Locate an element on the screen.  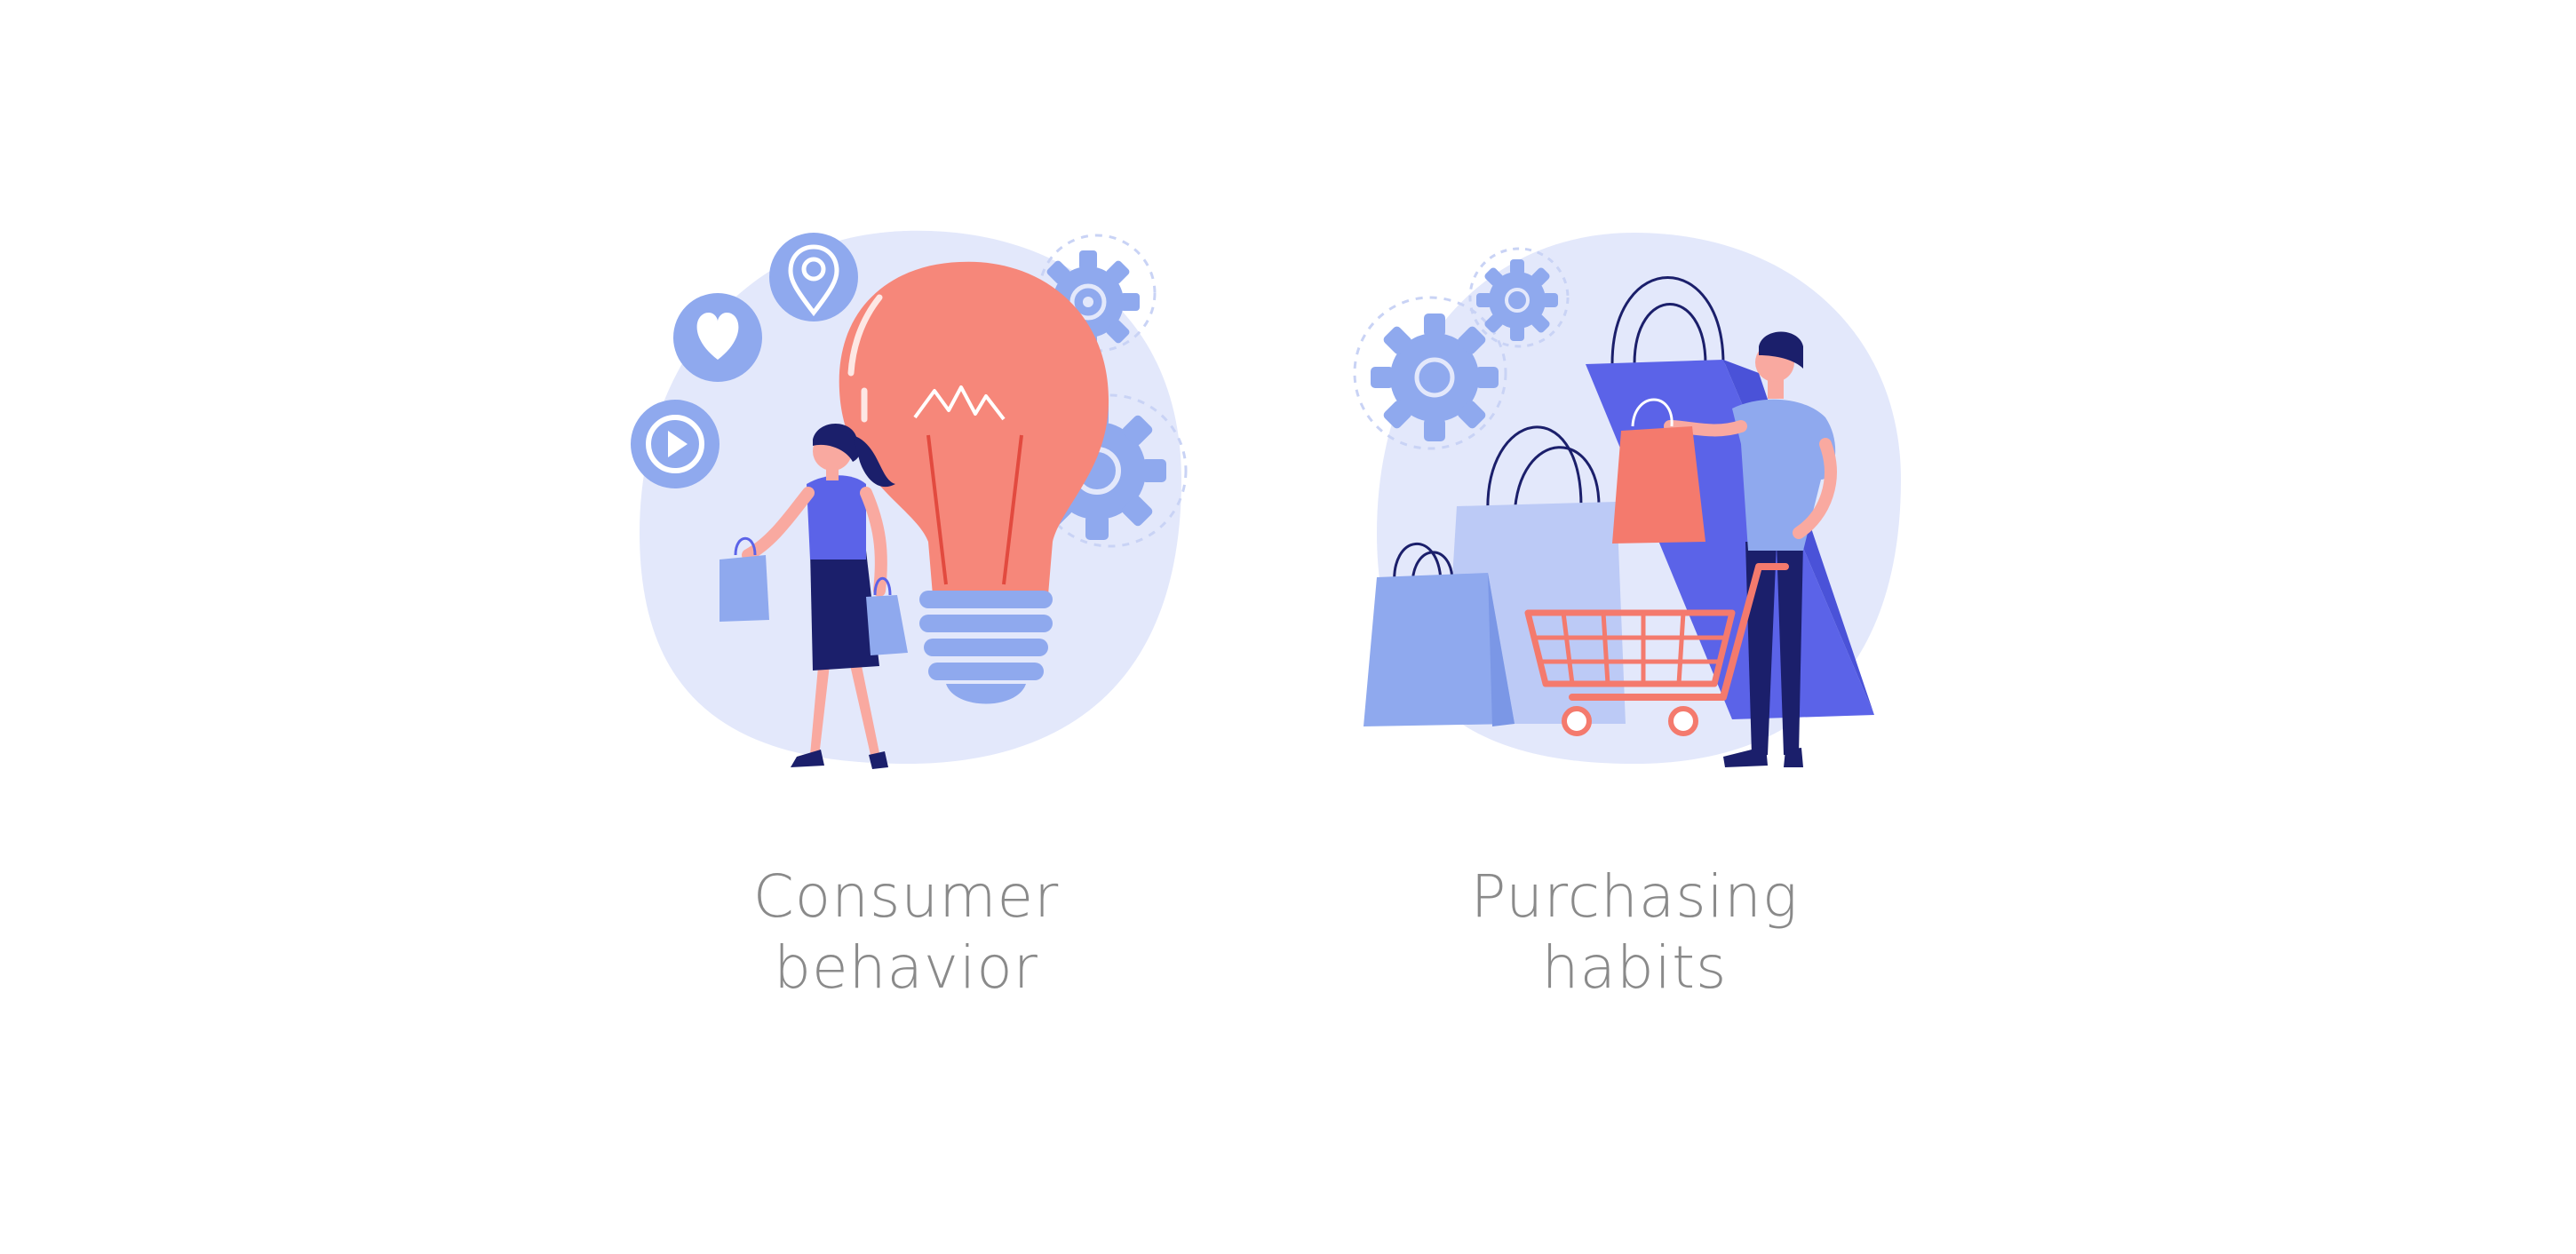
caption-line: behavior is located at coordinates (906, 968).